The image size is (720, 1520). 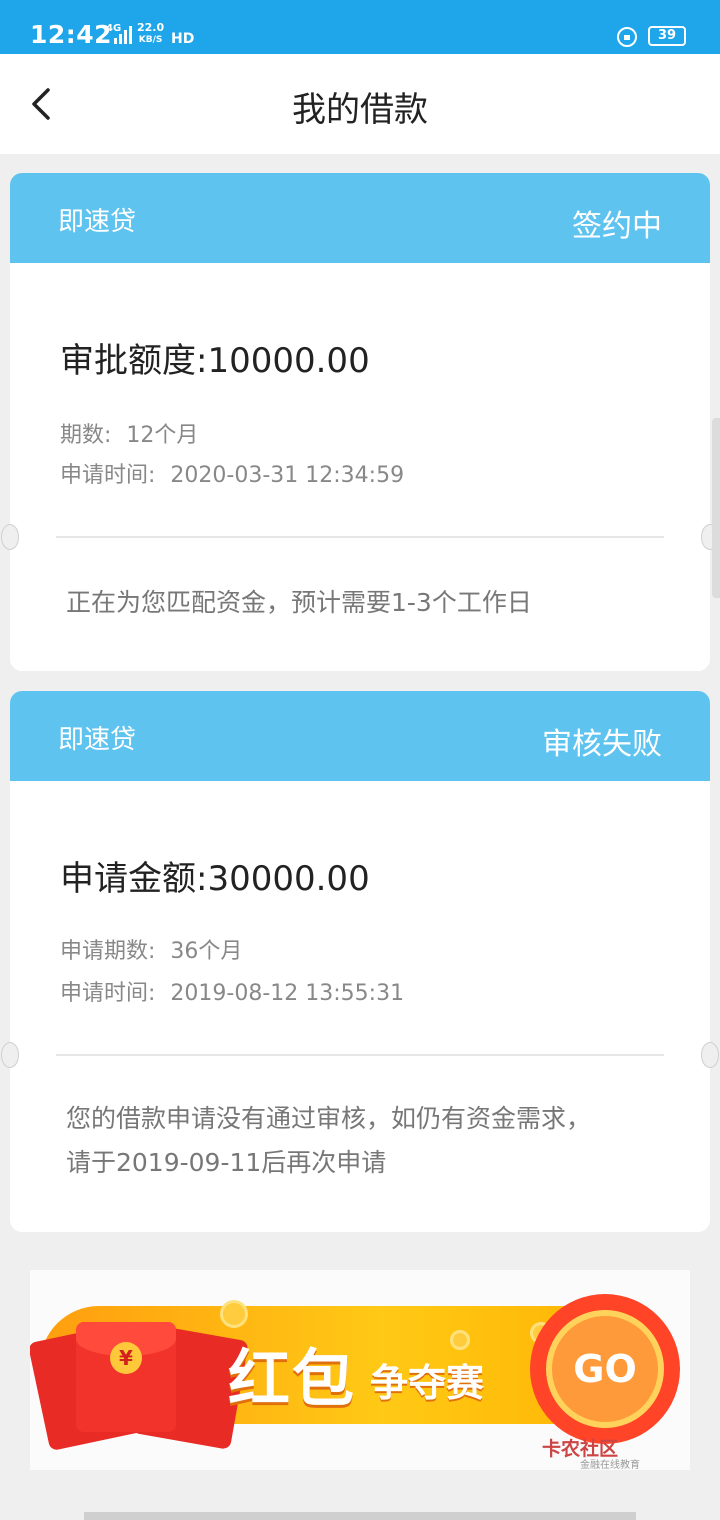 I want to click on amount-line: 申请金额:30000.00, so click(x=215, y=875).